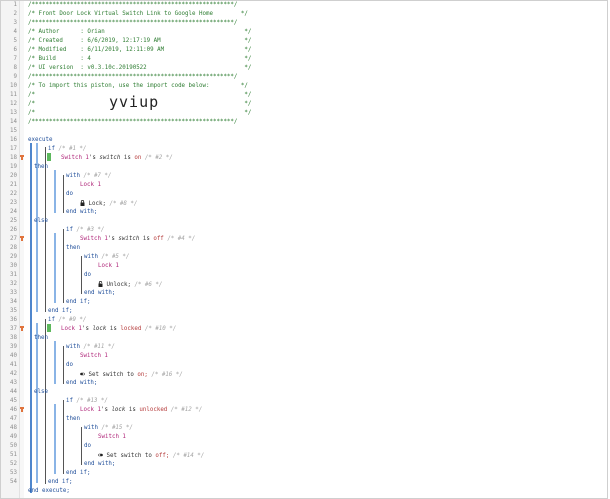 This screenshot has width=610, height=499. What do you see at coordinates (85, 230) in the screenshot?
I see `code-if3: if /* #3 */` at bounding box center [85, 230].